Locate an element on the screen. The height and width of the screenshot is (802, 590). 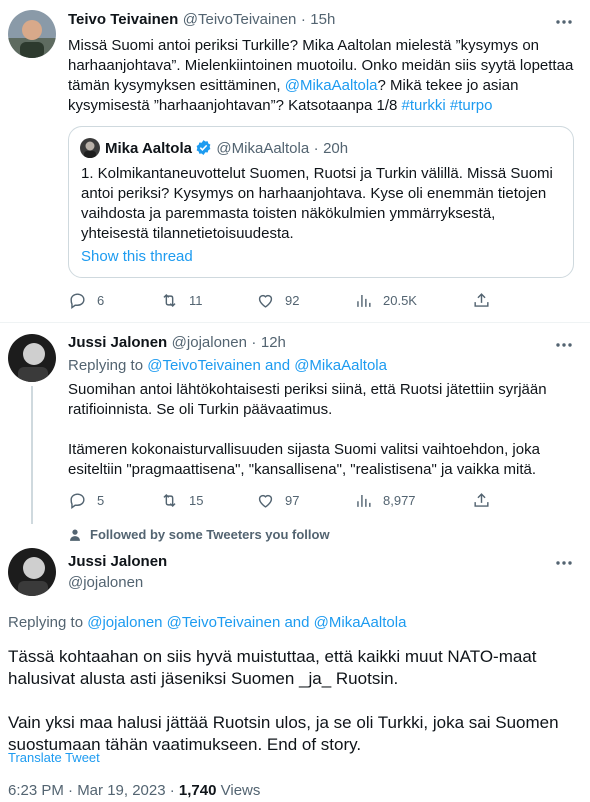
quoted-author-name: Mika Aaltola is located at coordinates (148, 148).